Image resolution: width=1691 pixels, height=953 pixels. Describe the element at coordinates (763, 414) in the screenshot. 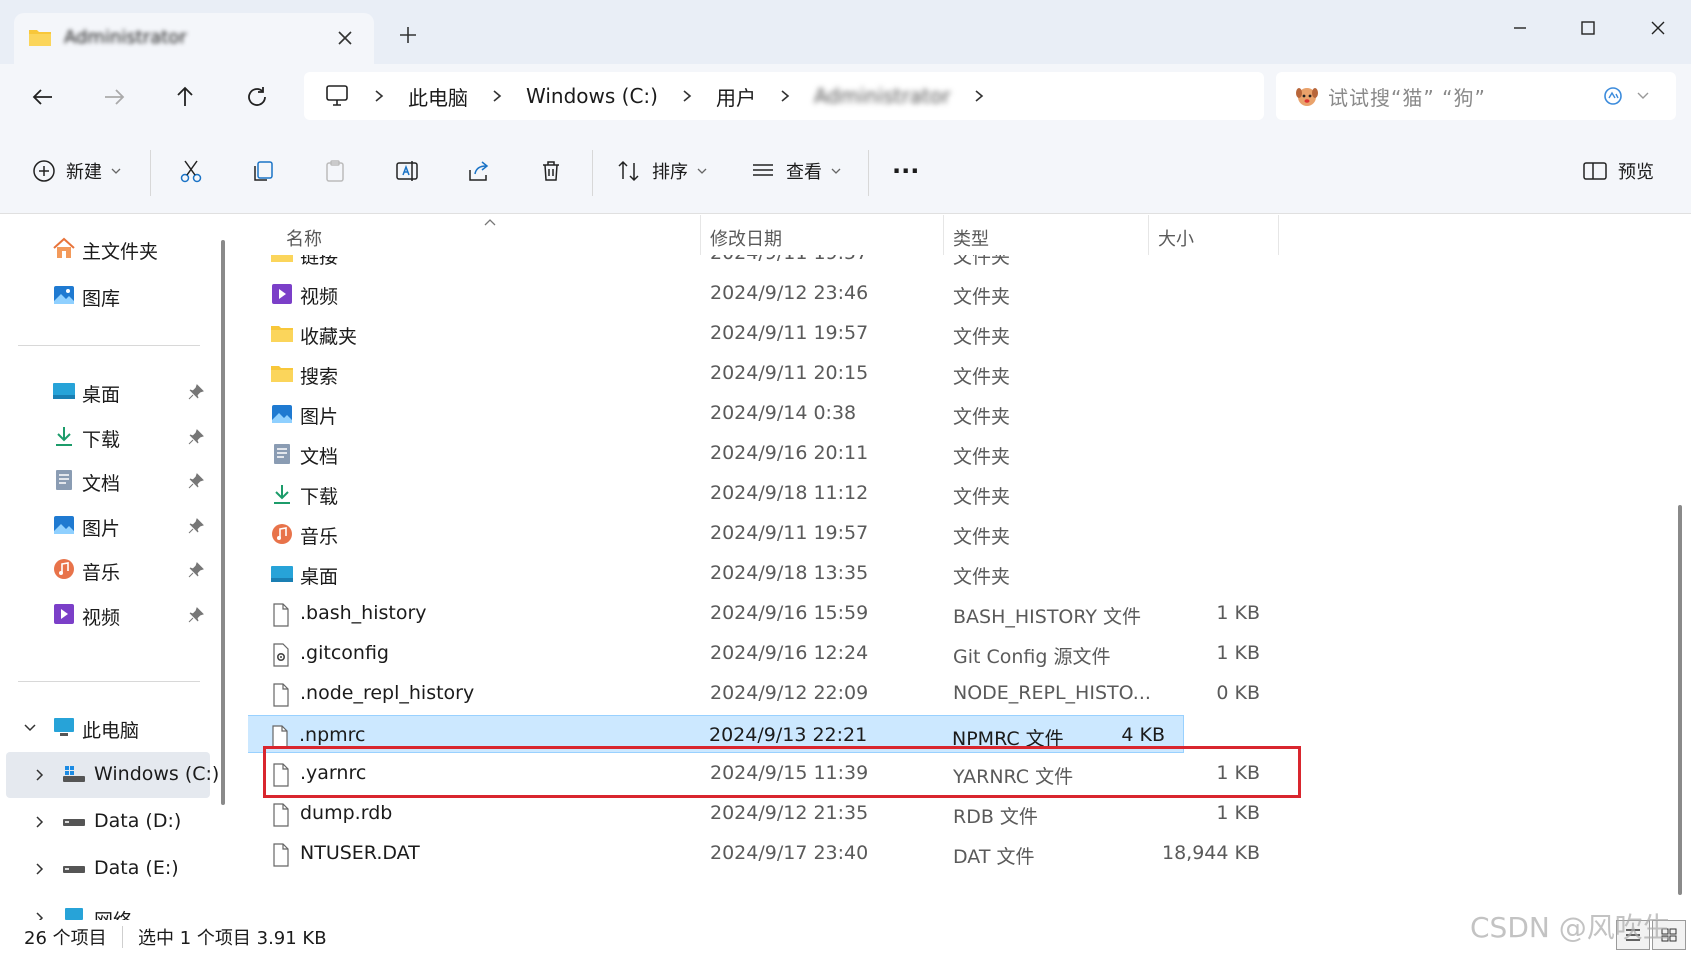

I see `file-row: 图片 2024/9/14 0:38 文件夹` at that location.